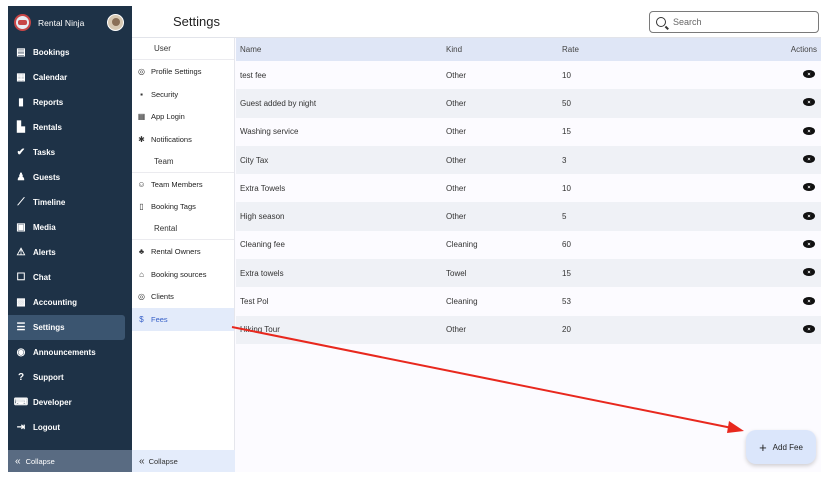  I want to click on fee-rate-cell: 53, so click(566, 302).